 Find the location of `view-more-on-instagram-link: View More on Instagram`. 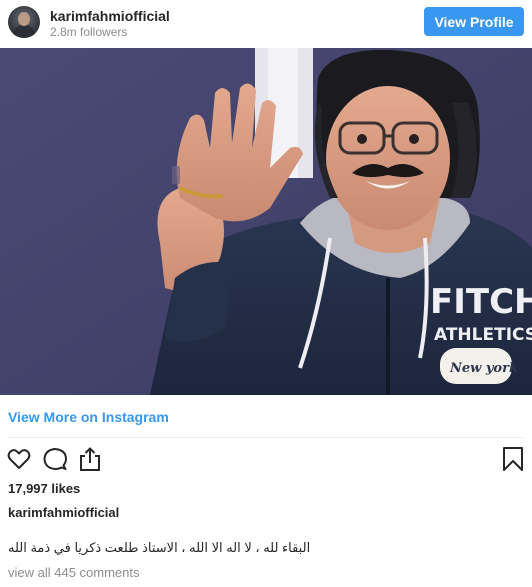

view-more-on-instagram-link: View More on Instagram is located at coordinates (88, 417).